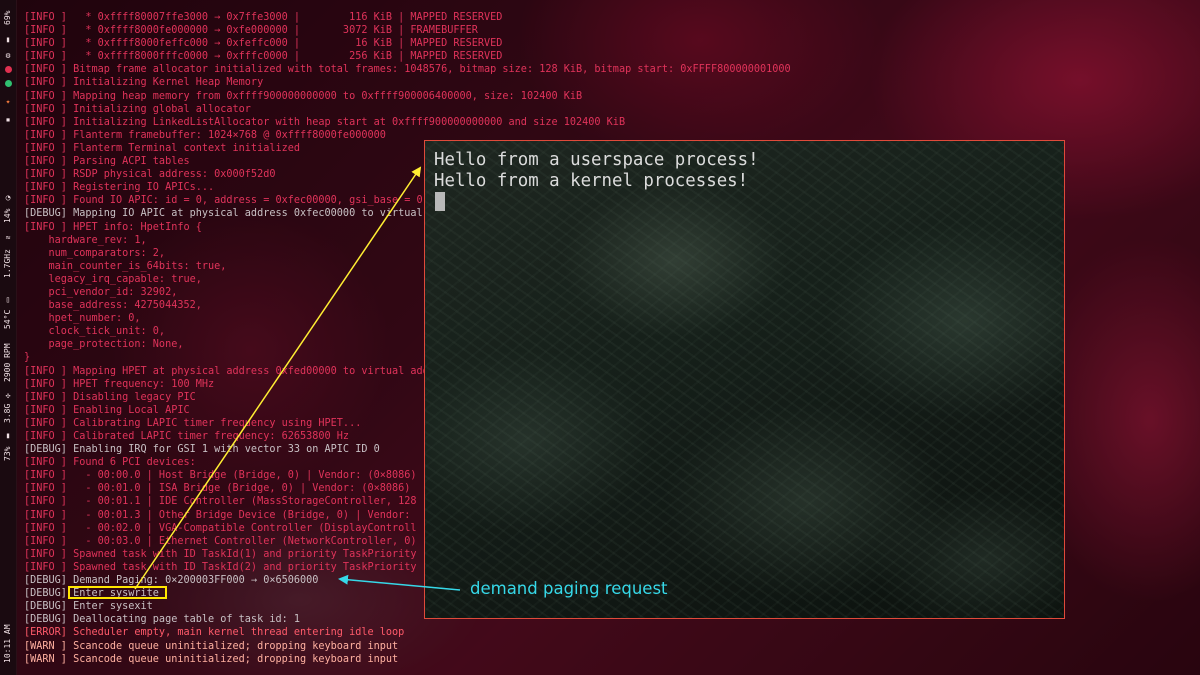 Image resolution: width=1200 pixels, height=675 pixels. Describe the element at coordinates (399, 582) in the screenshot. I see `cyan-arrow` at that location.